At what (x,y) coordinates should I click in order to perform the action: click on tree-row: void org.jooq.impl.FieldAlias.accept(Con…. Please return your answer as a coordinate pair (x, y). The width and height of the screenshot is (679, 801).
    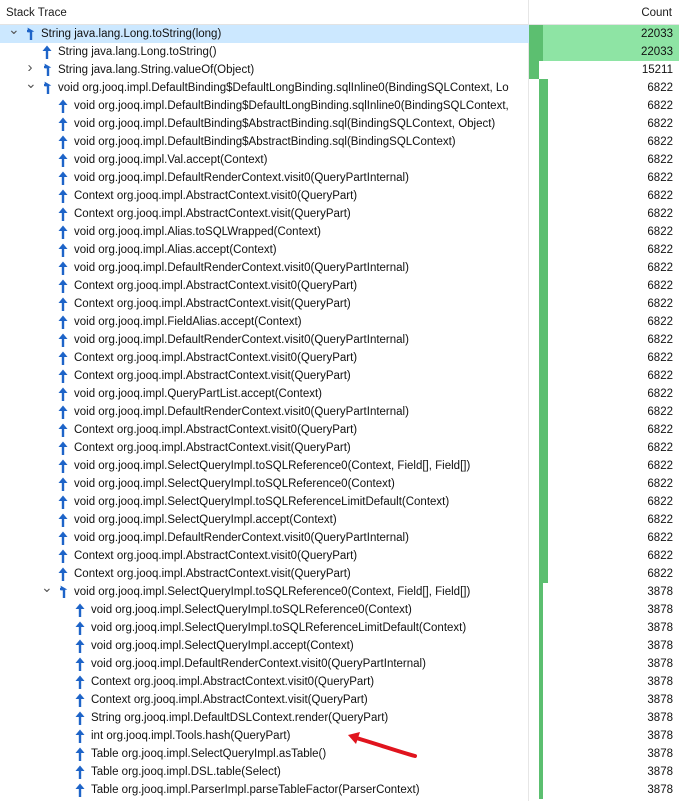
    Looking at the image, I should click on (339, 322).